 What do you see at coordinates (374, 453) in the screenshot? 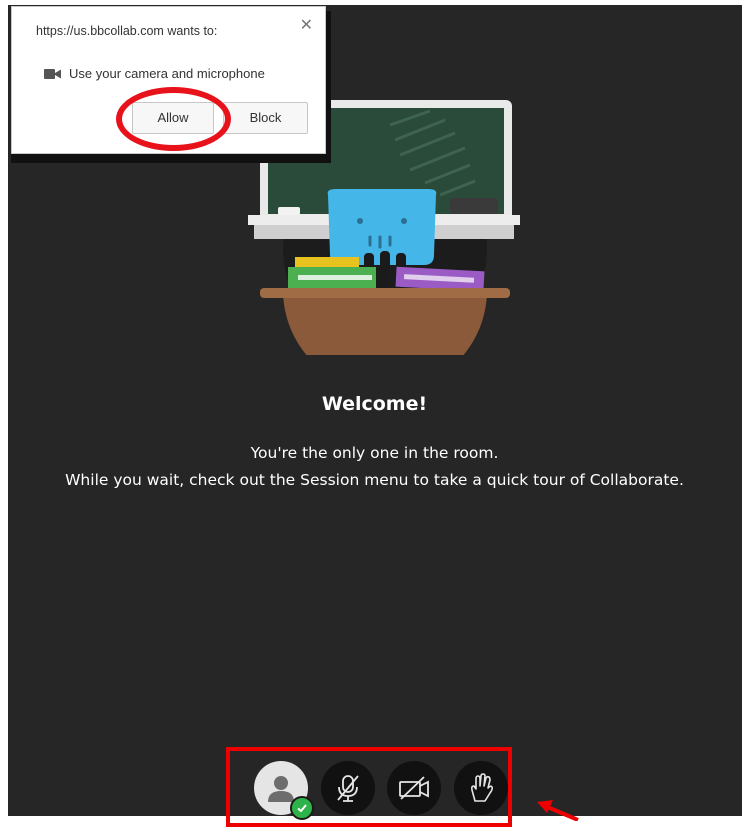
I see `welcome-message-line-1: You're the only one in the room.` at bounding box center [374, 453].